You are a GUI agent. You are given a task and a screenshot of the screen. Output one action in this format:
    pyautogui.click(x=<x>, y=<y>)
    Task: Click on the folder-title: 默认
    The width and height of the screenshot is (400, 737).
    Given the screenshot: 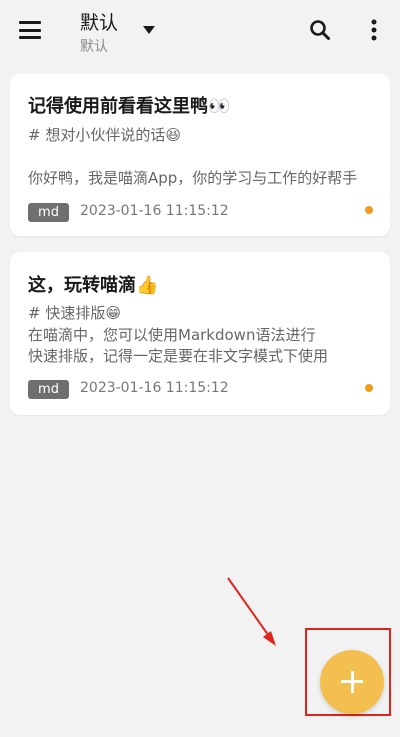 What is the action you would take?
    pyautogui.click(x=99, y=21)
    